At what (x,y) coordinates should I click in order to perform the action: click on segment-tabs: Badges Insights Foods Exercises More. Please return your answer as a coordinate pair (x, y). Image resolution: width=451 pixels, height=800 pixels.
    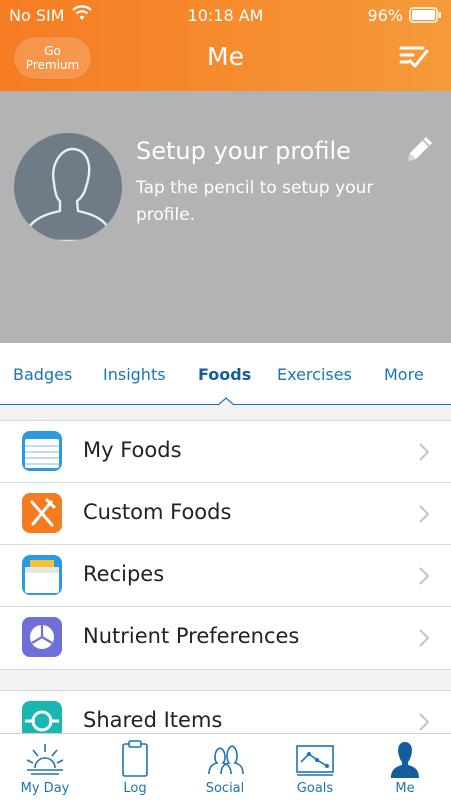
    Looking at the image, I should click on (225, 374).